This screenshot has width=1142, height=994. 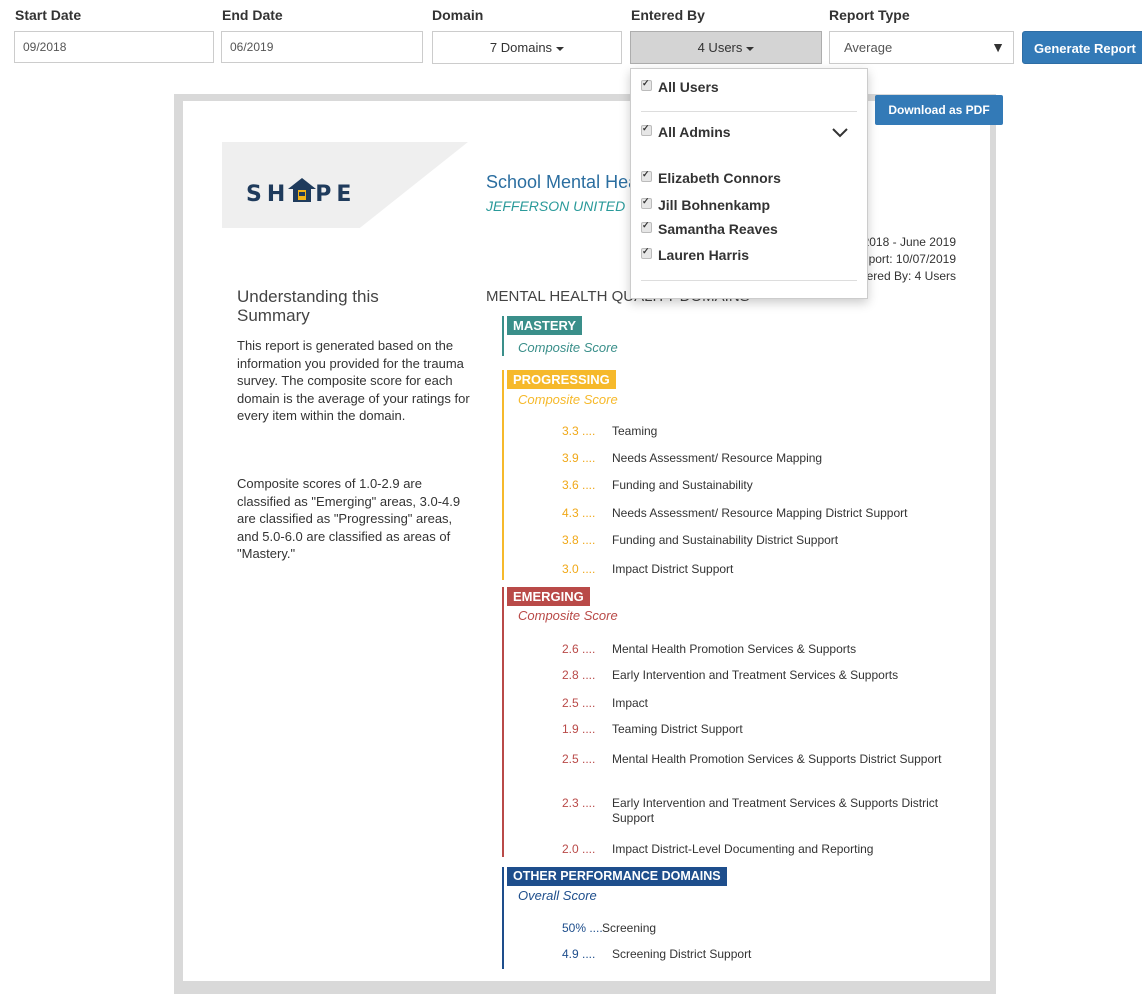 What do you see at coordinates (308, 306) in the screenshot?
I see `understanding-title: Understanding this Summary` at bounding box center [308, 306].